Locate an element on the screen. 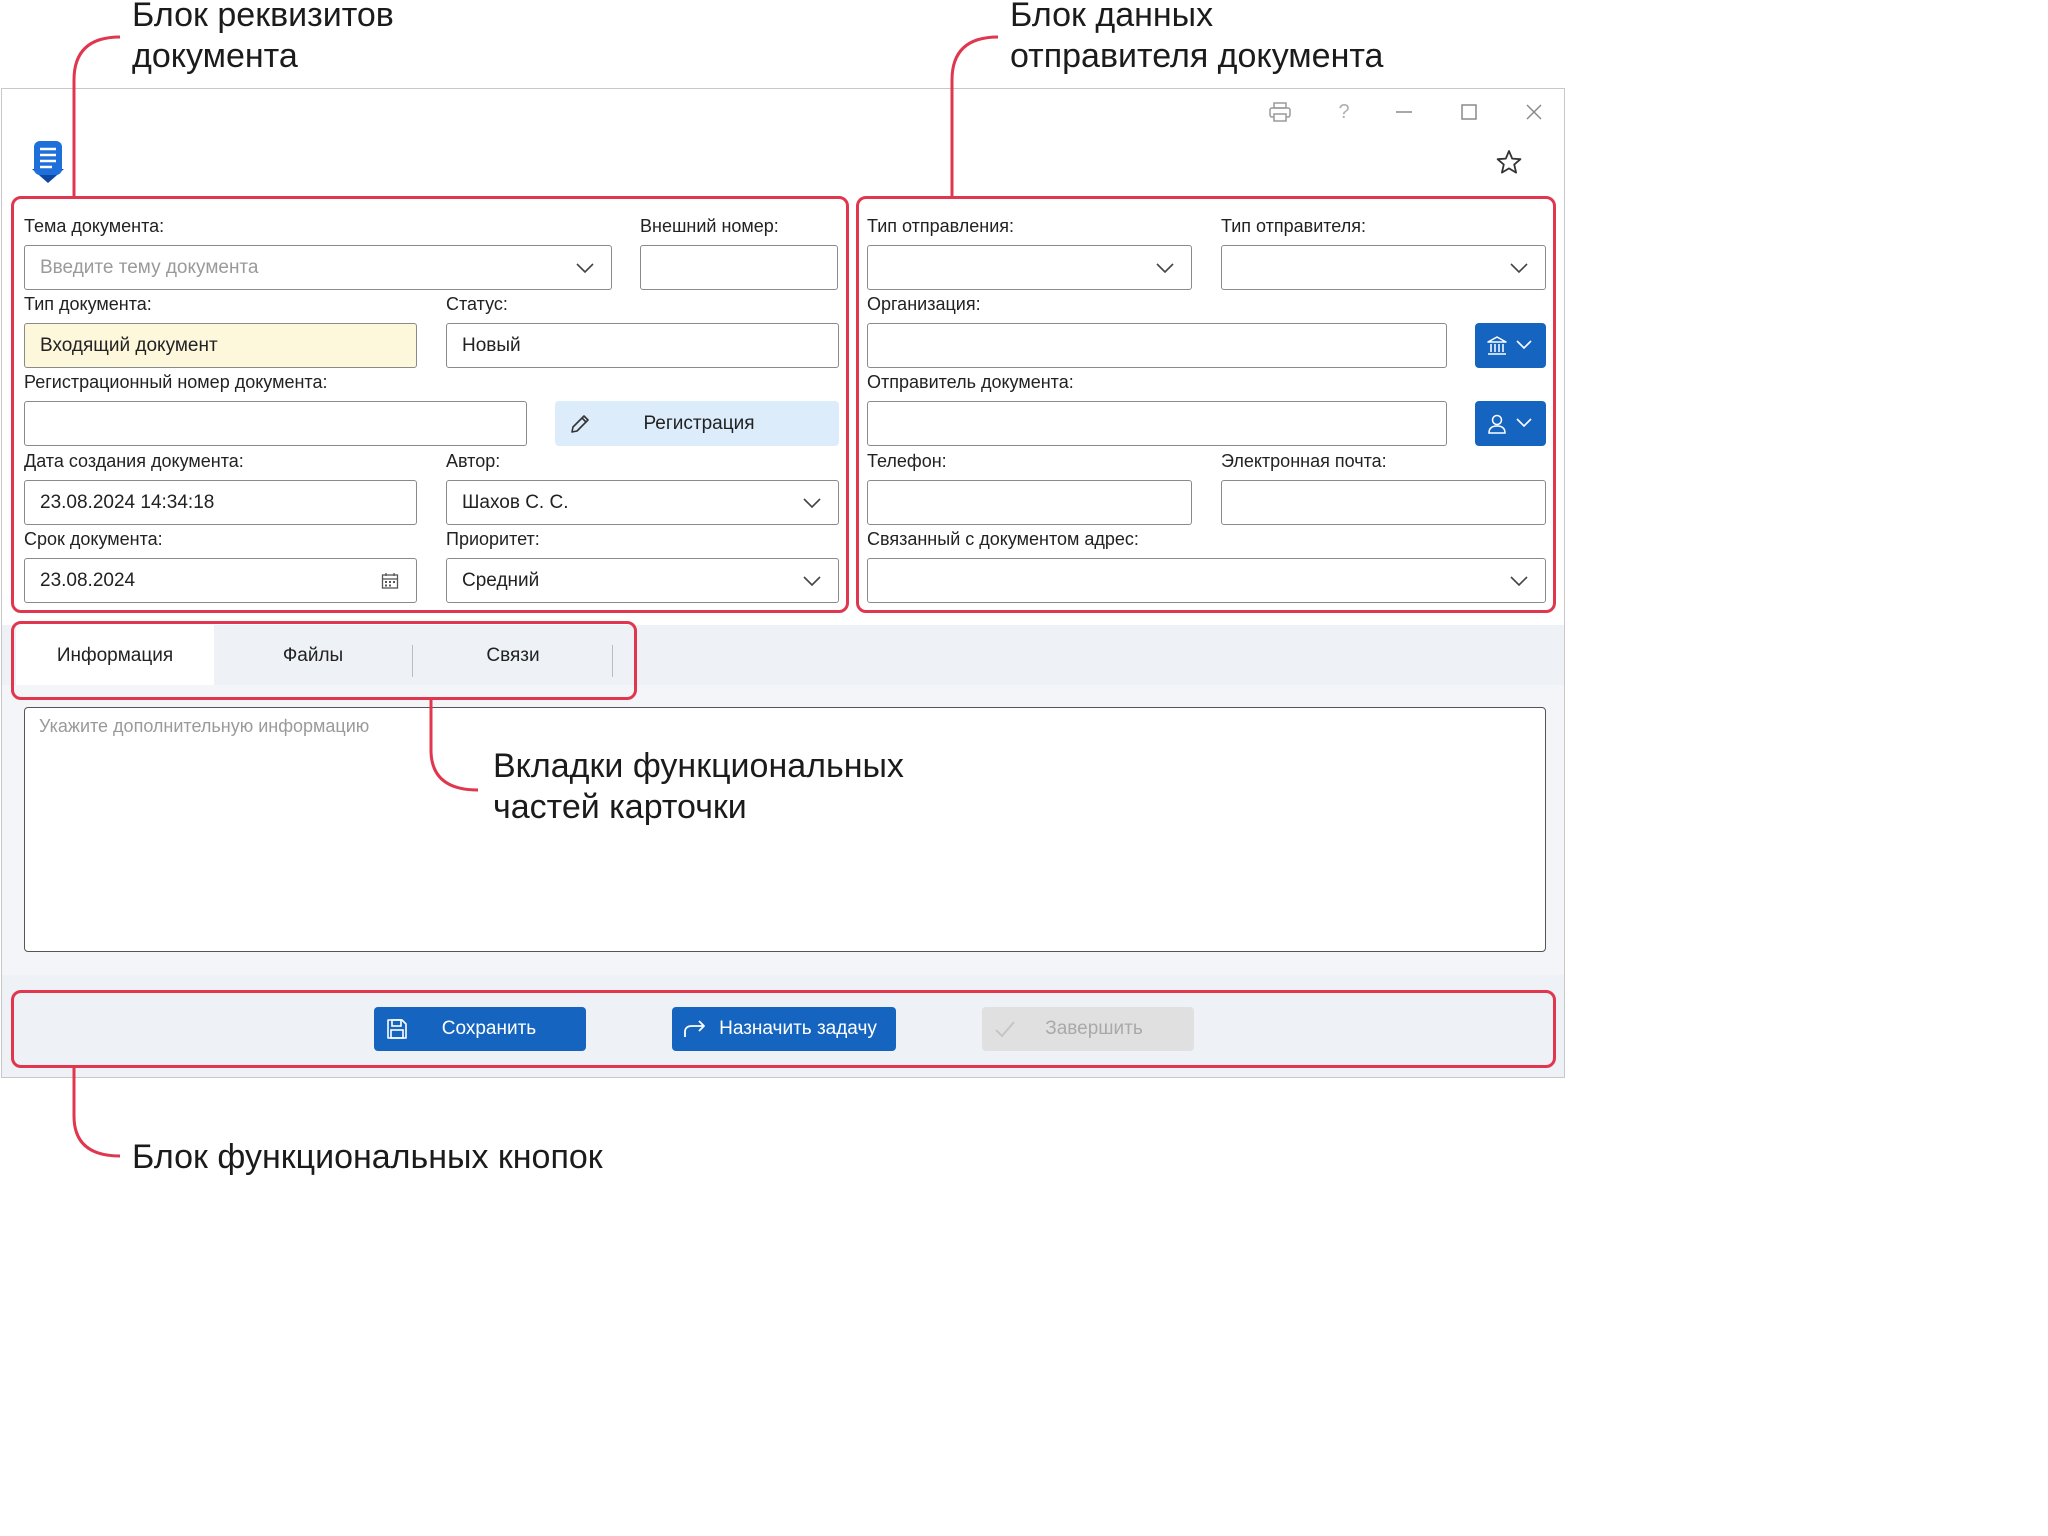 The width and height of the screenshot is (2048, 1536). annotation-tabs-line2: частей карточки is located at coordinates (620, 807).